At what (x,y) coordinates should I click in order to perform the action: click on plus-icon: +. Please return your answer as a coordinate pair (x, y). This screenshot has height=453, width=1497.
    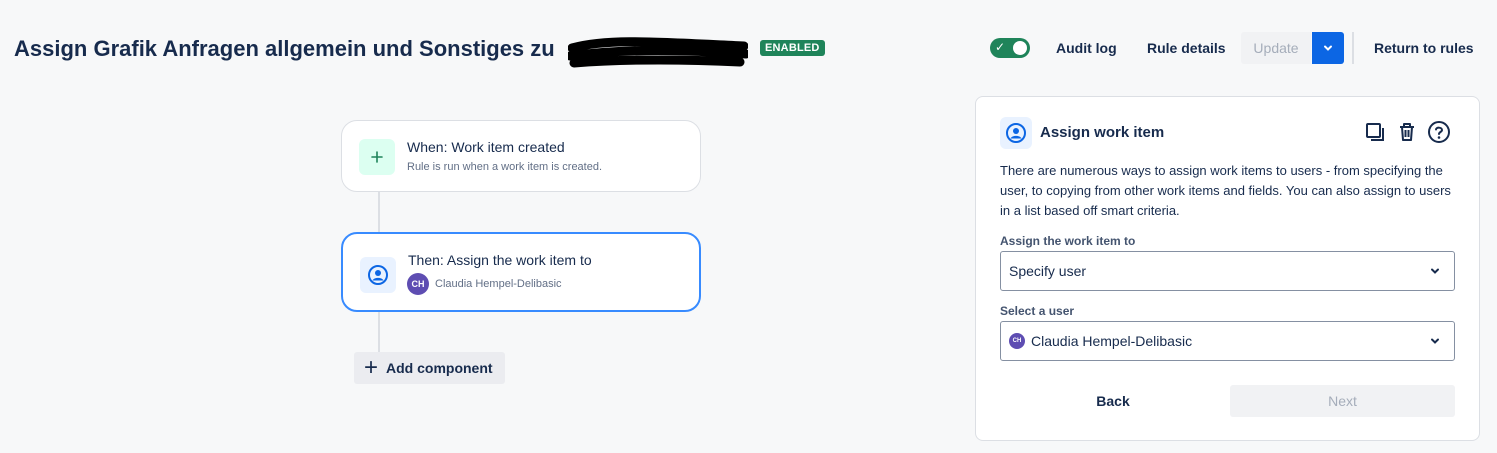
    Looking at the image, I should click on (371, 367).